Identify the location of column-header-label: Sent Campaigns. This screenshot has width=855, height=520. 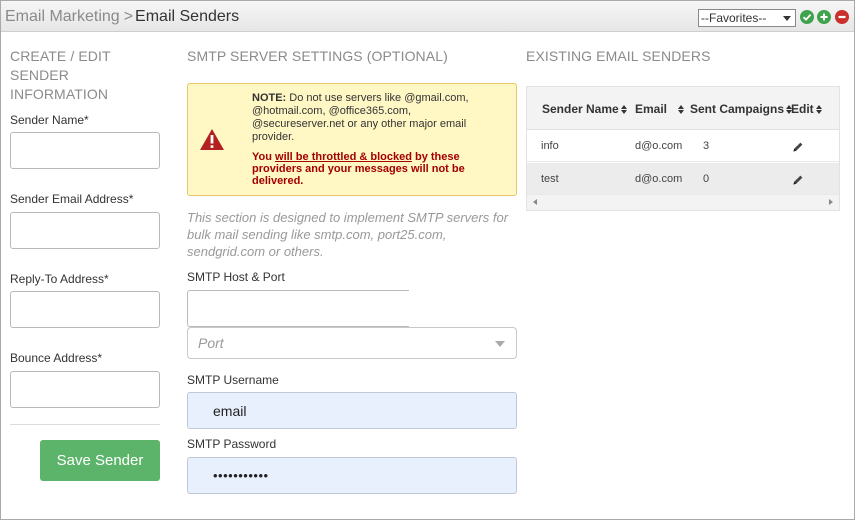
(737, 109).